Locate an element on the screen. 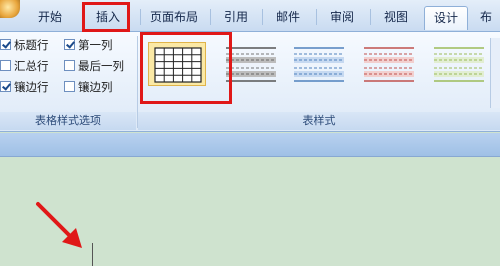 Image resolution: width=500 pixels, height=266 pixels. checkbox-last-column: 最后一列 is located at coordinates (94, 66).